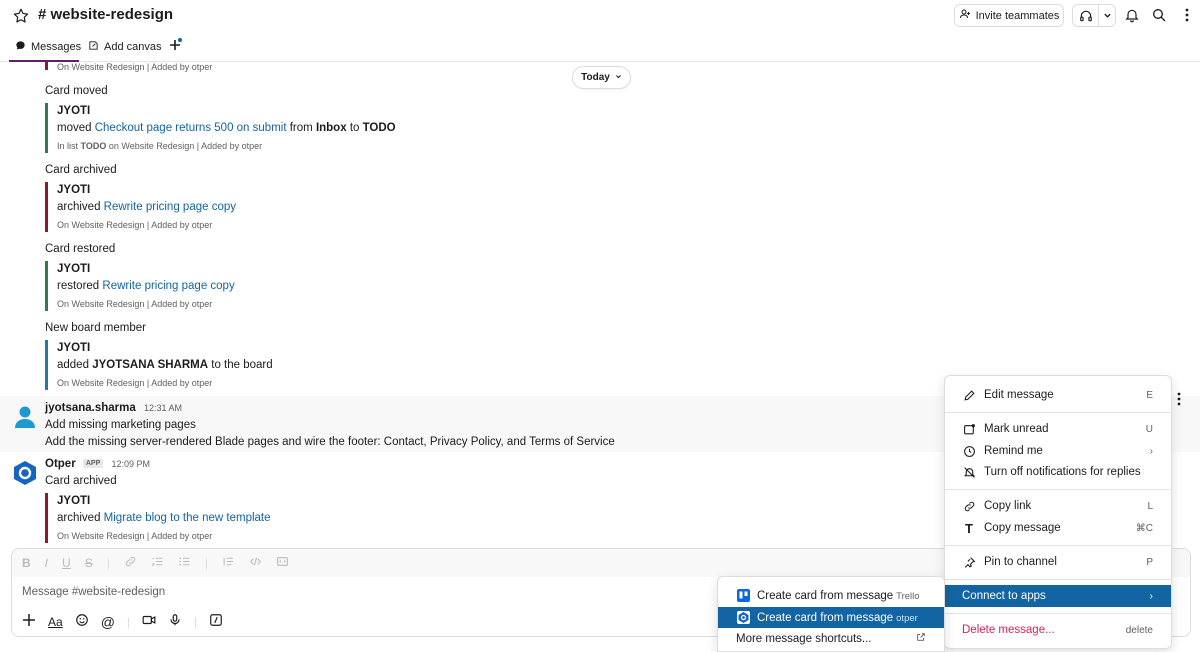 The image size is (1200, 652). I want to click on code-icon, so click(255, 563).